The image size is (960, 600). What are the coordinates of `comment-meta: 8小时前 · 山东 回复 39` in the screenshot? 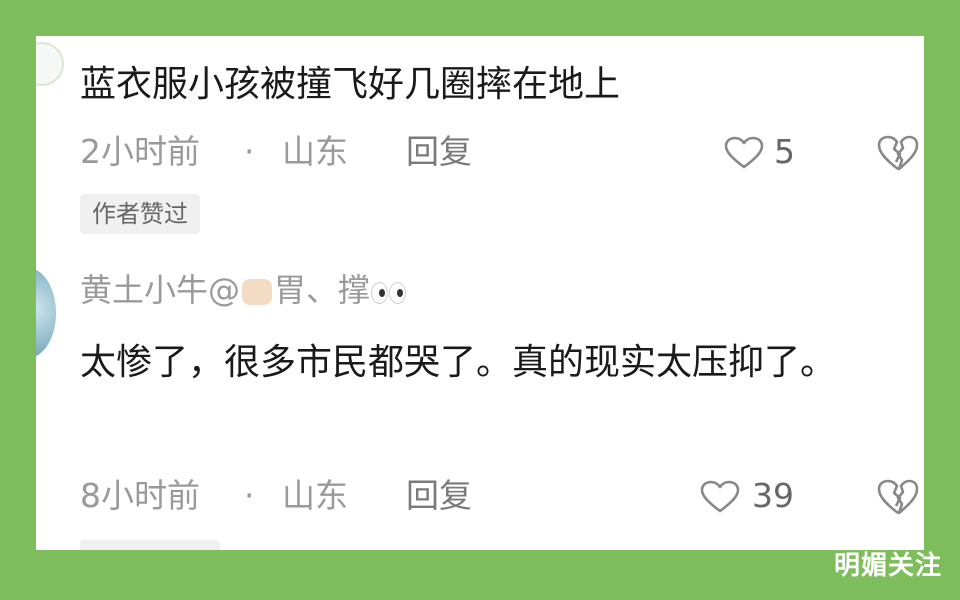 It's located at (502, 496).